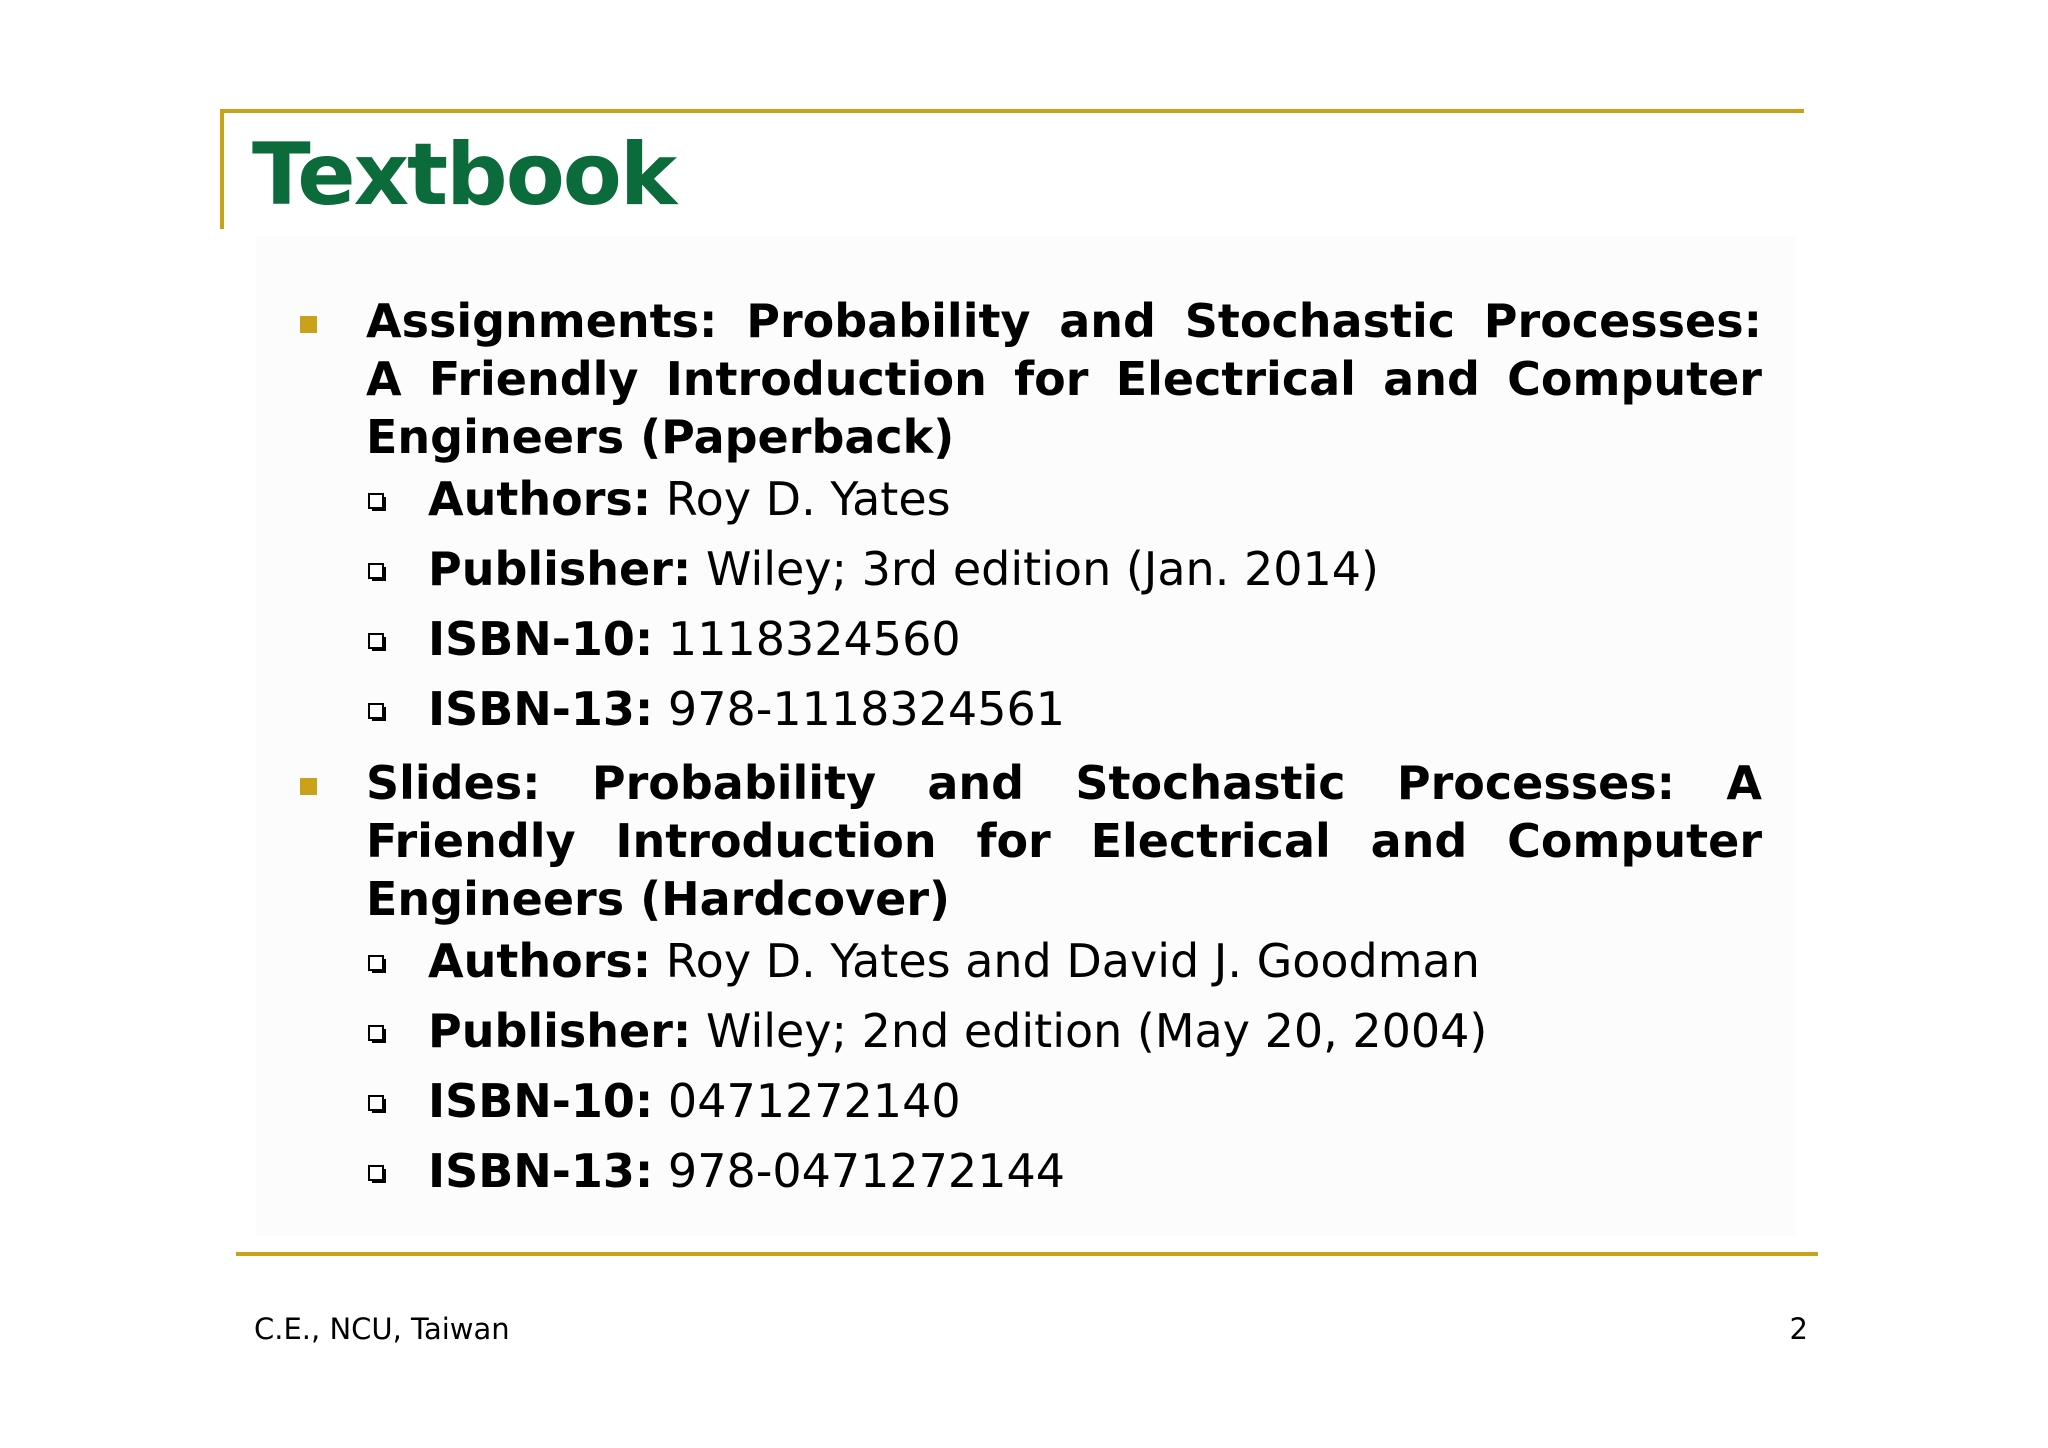 Image resolution: width=2048 pixels, height=1448 pixels. Describe the element at coordinates (1027, 1254) in the screenshot. I see `footer-rule` at that location.